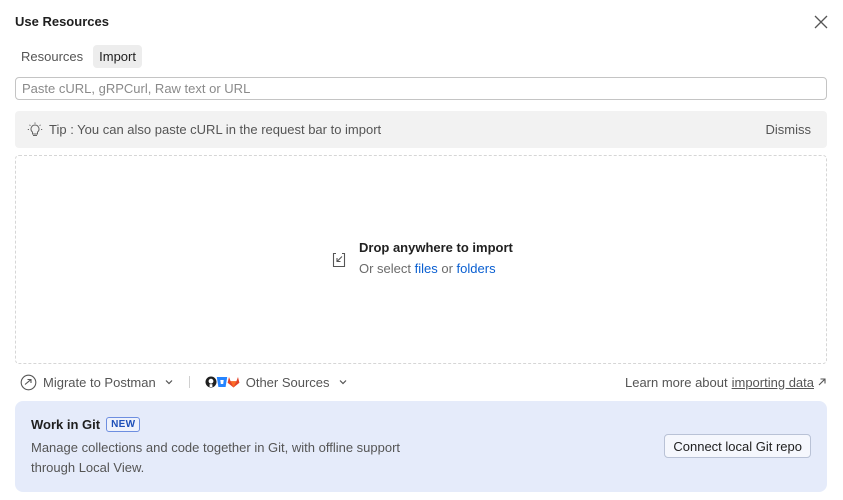  I want to click on divider, so click(189, 382).